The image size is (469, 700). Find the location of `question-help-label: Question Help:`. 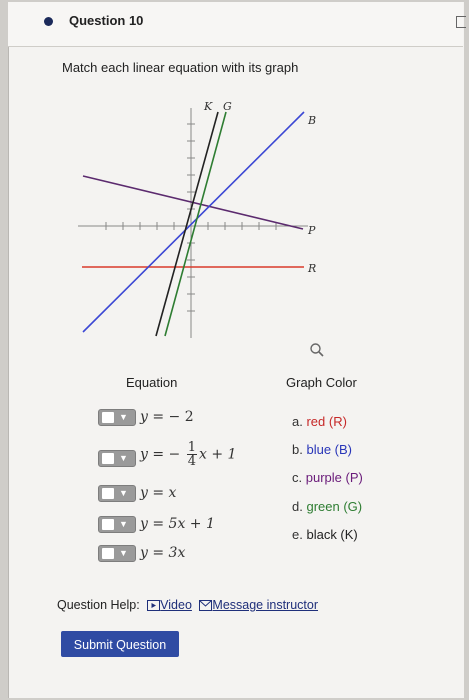

question-help-label: Question Help: is located at coordinates (98, 605).